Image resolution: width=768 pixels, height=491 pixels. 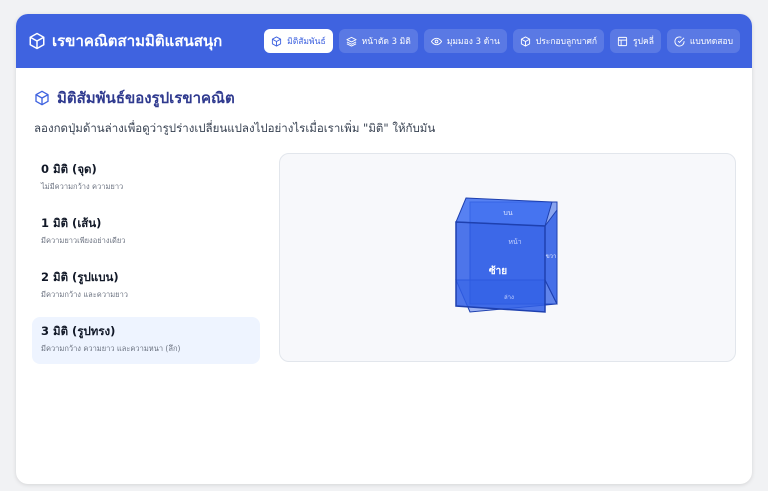 What do you see at coordinates (679, 41) in the screenshot?
I see `check-circle-icon` at bounding box center [679, 41].